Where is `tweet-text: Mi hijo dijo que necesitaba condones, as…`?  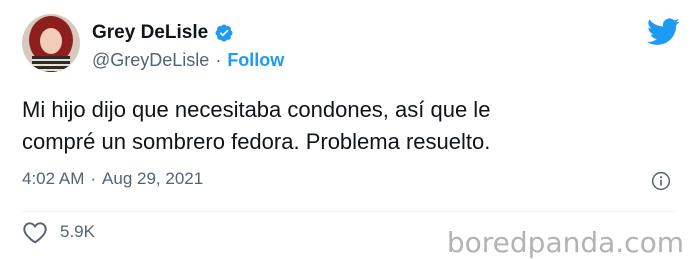
tweet-text: Mi hijo dijo que necesitaba condones, as… is located at coordinates (256, 125).